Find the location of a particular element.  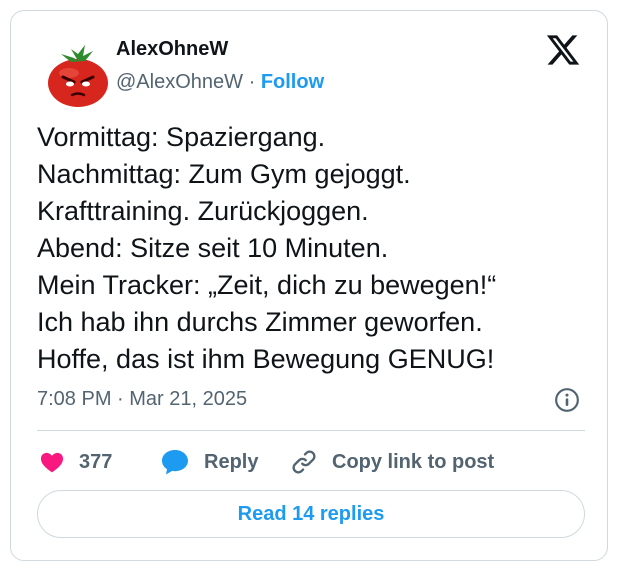

post-timestamp: 7:08 PM · Mar 21, 2025 is located at coordinates (142, 399).